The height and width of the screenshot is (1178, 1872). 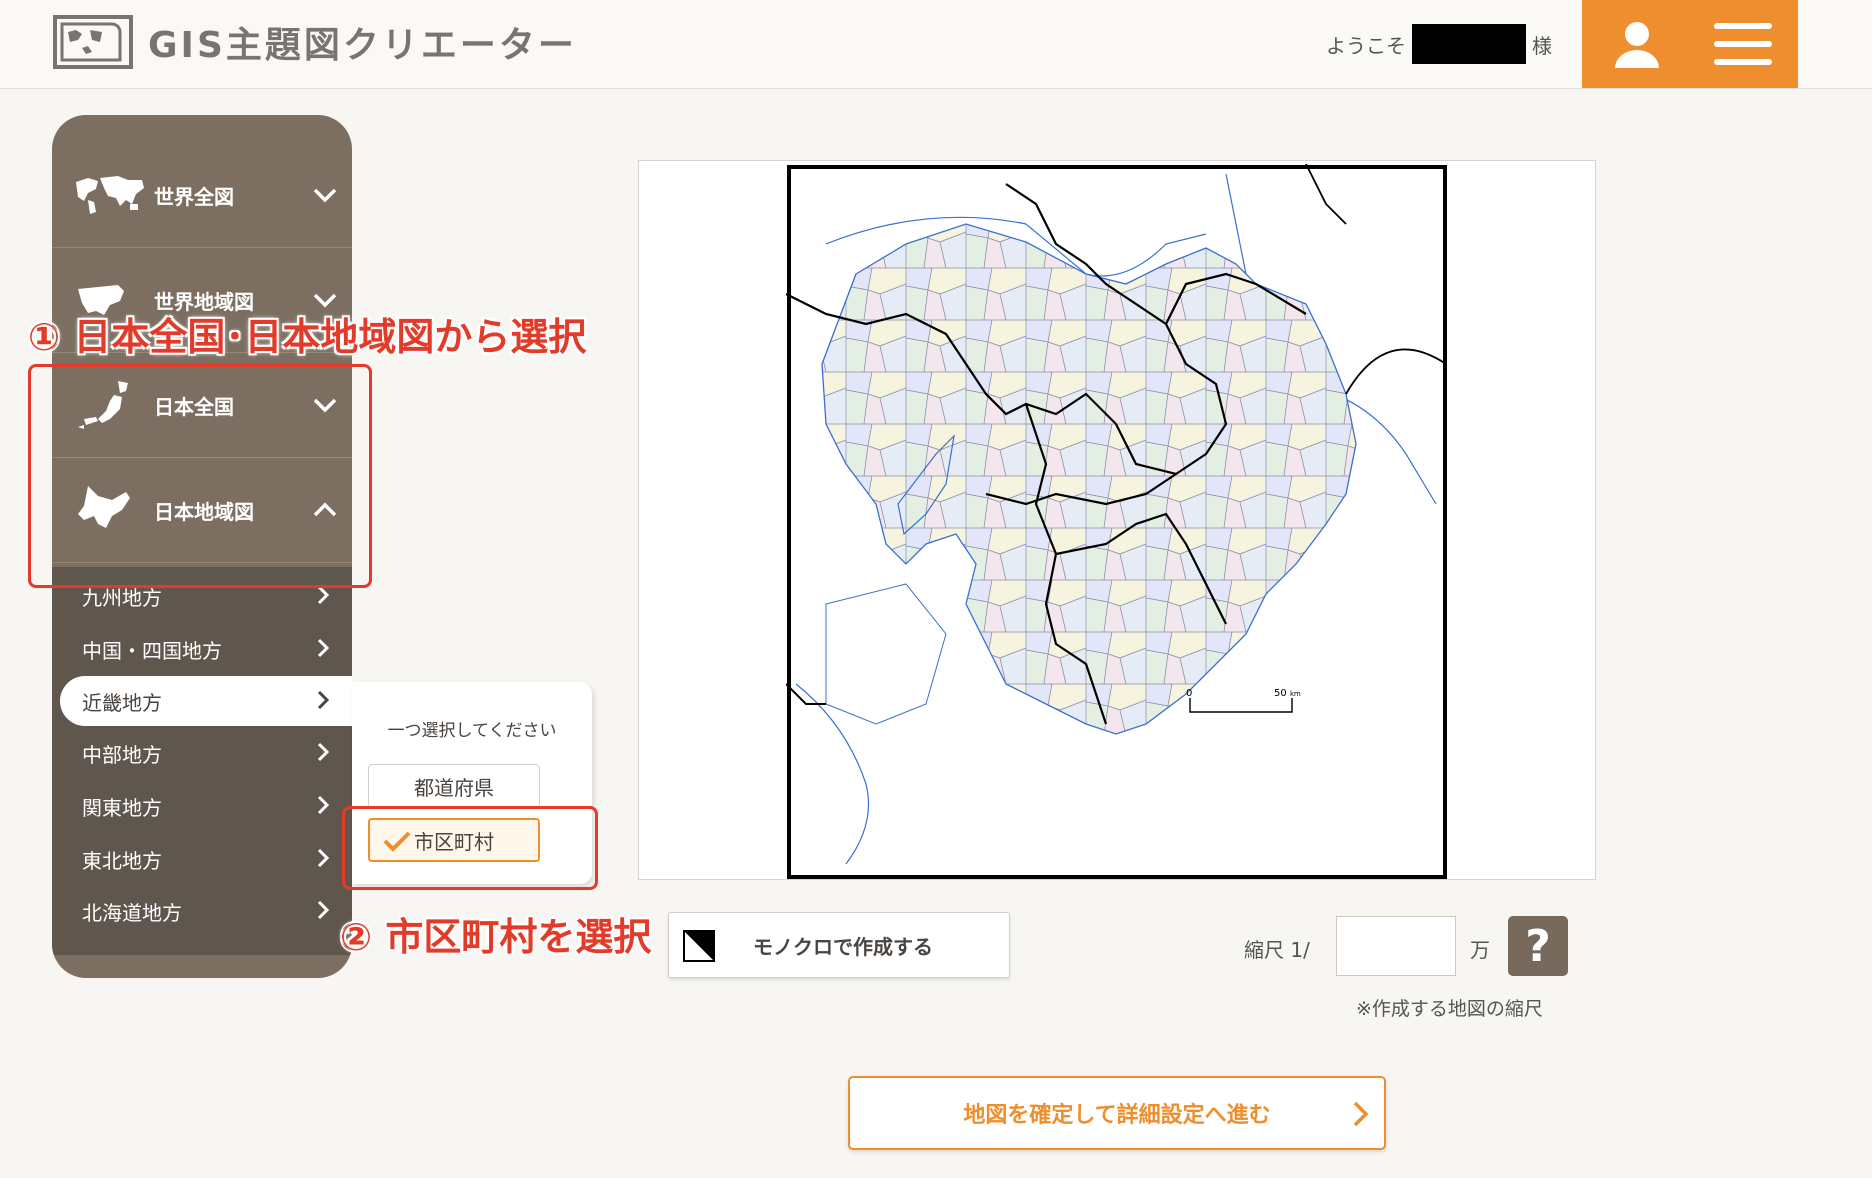 What do you see at coordinates (470, 848) in the screenshot?
I see `annotation-box-step2` at bounding box center [470, 848].